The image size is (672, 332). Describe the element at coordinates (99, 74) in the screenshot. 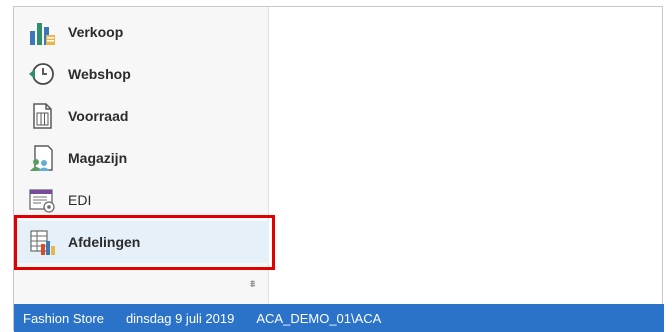

I see `sidebar-item-label: Webshop` at that location.